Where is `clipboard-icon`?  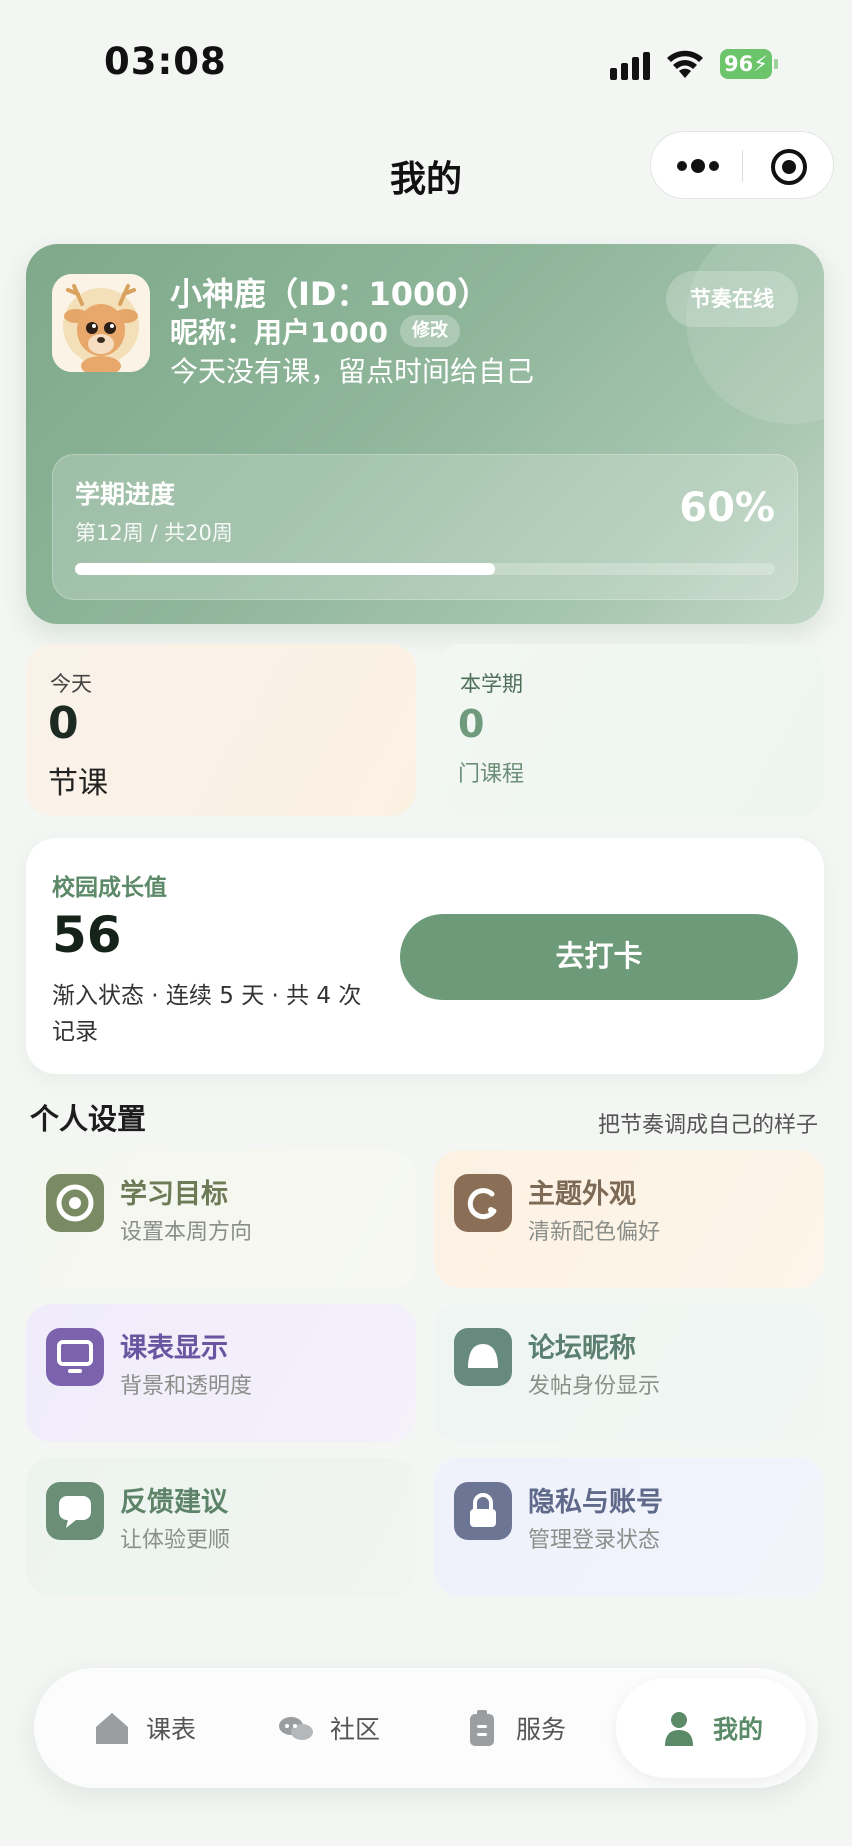
clipboard-icon is located at coordinates (481, 1728).